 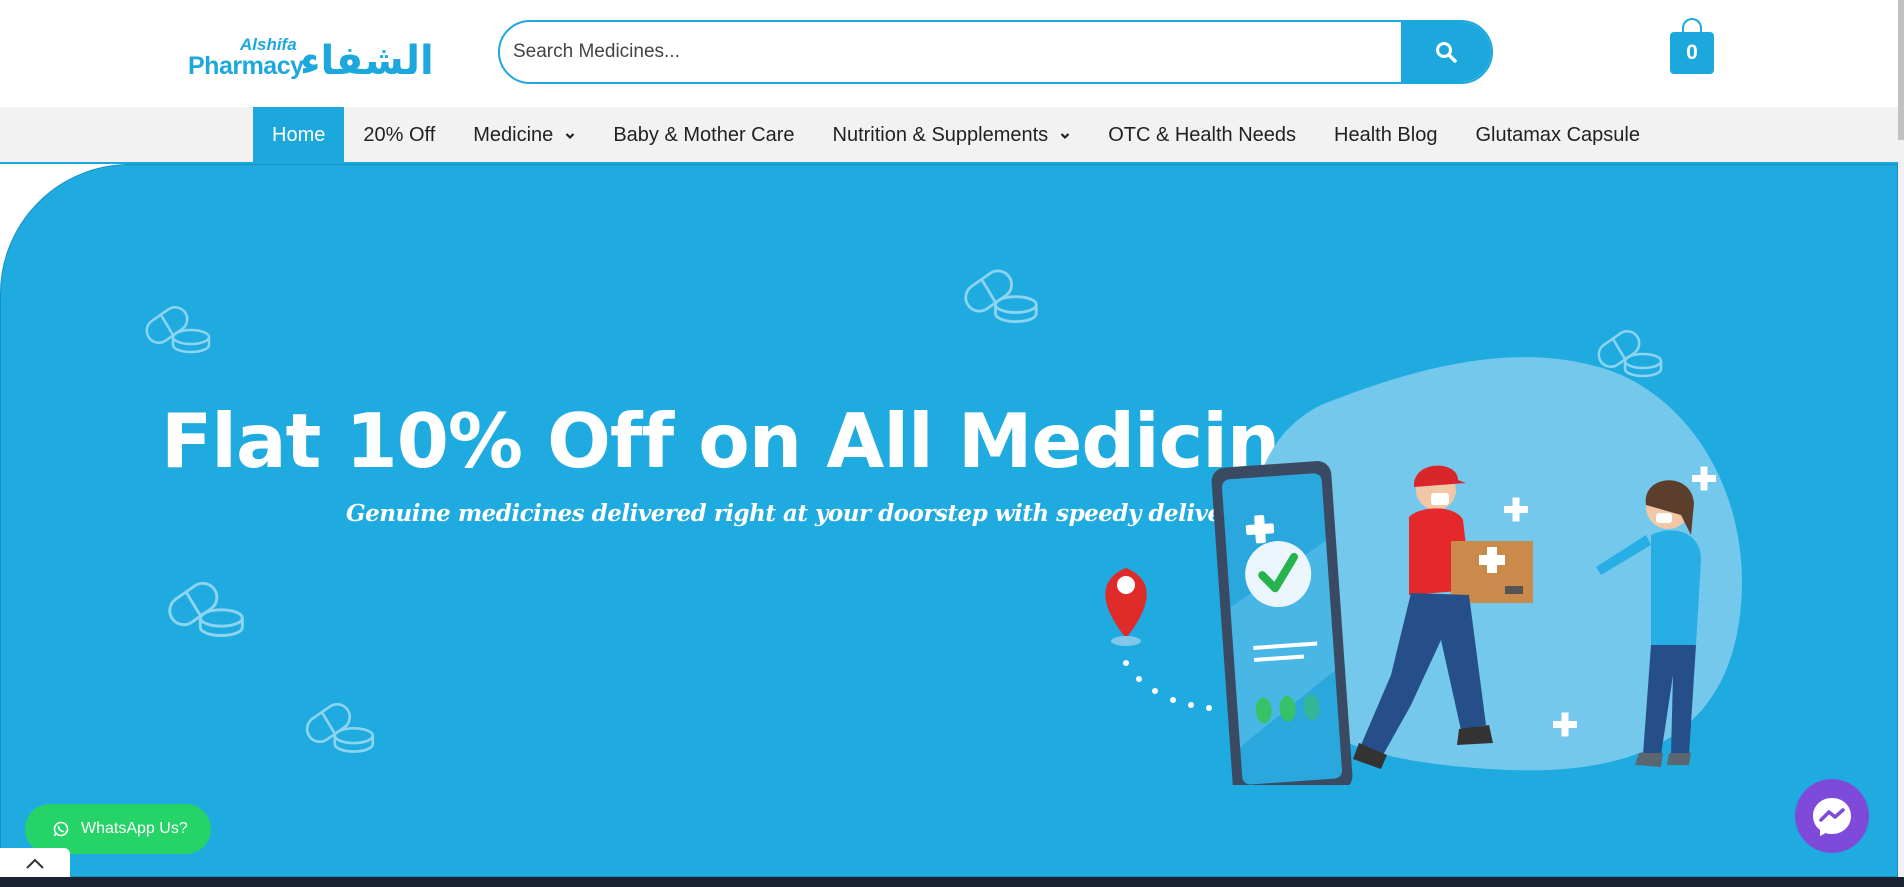 I want to click on site-logo: Alshifa Pharmacy الشفاء, so click(x=311, y=61).